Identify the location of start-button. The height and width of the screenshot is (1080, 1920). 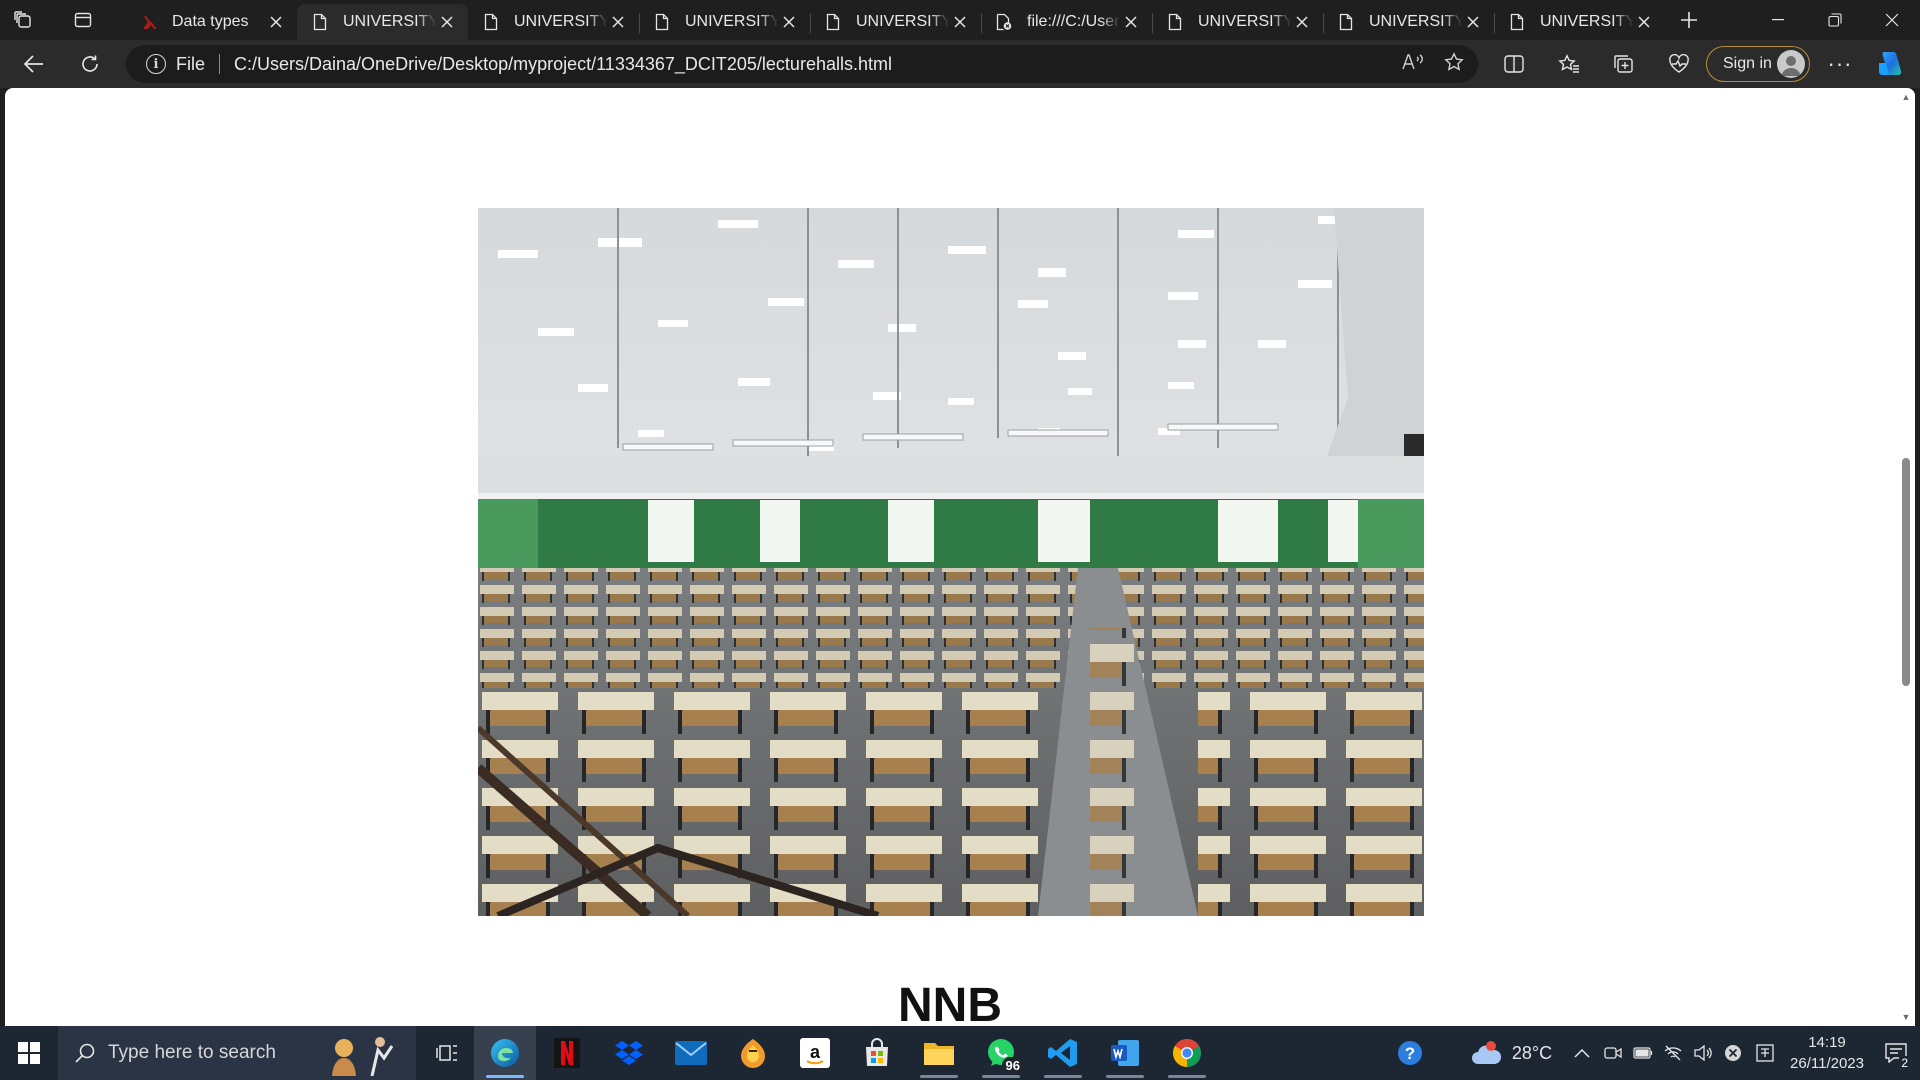
(29, 1053).